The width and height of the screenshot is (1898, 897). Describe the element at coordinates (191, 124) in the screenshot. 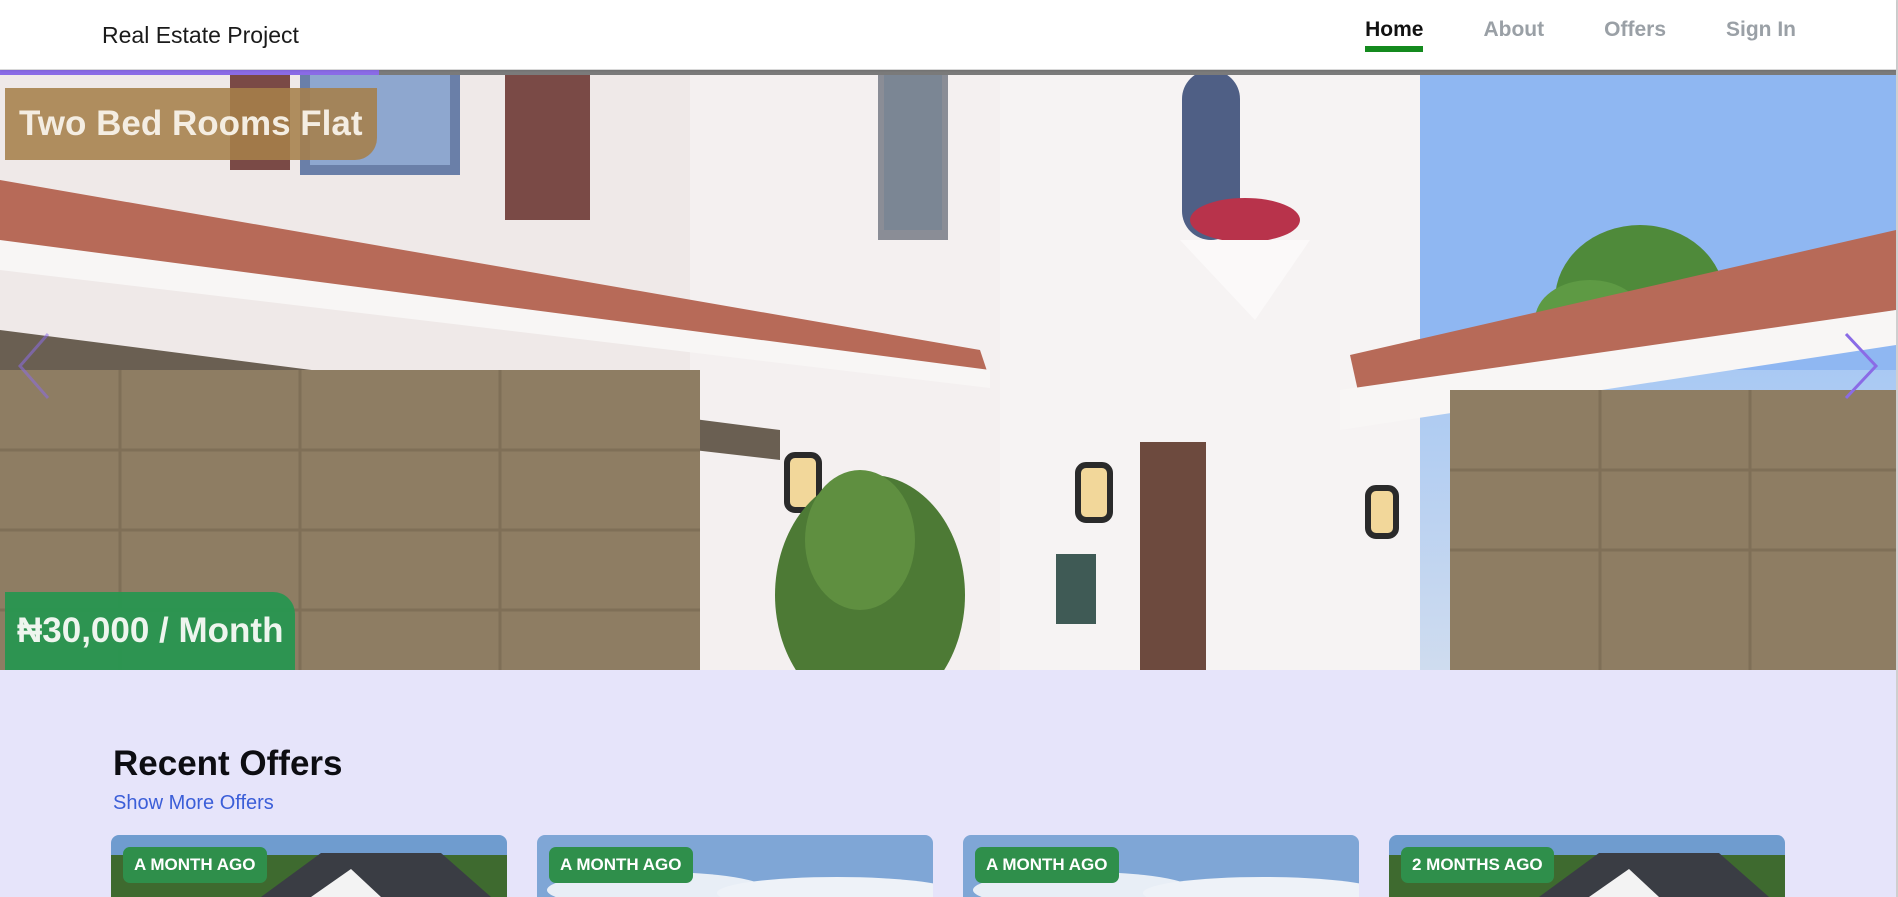

I see `listing-title: Two Bed Rooms Flat` at that location.